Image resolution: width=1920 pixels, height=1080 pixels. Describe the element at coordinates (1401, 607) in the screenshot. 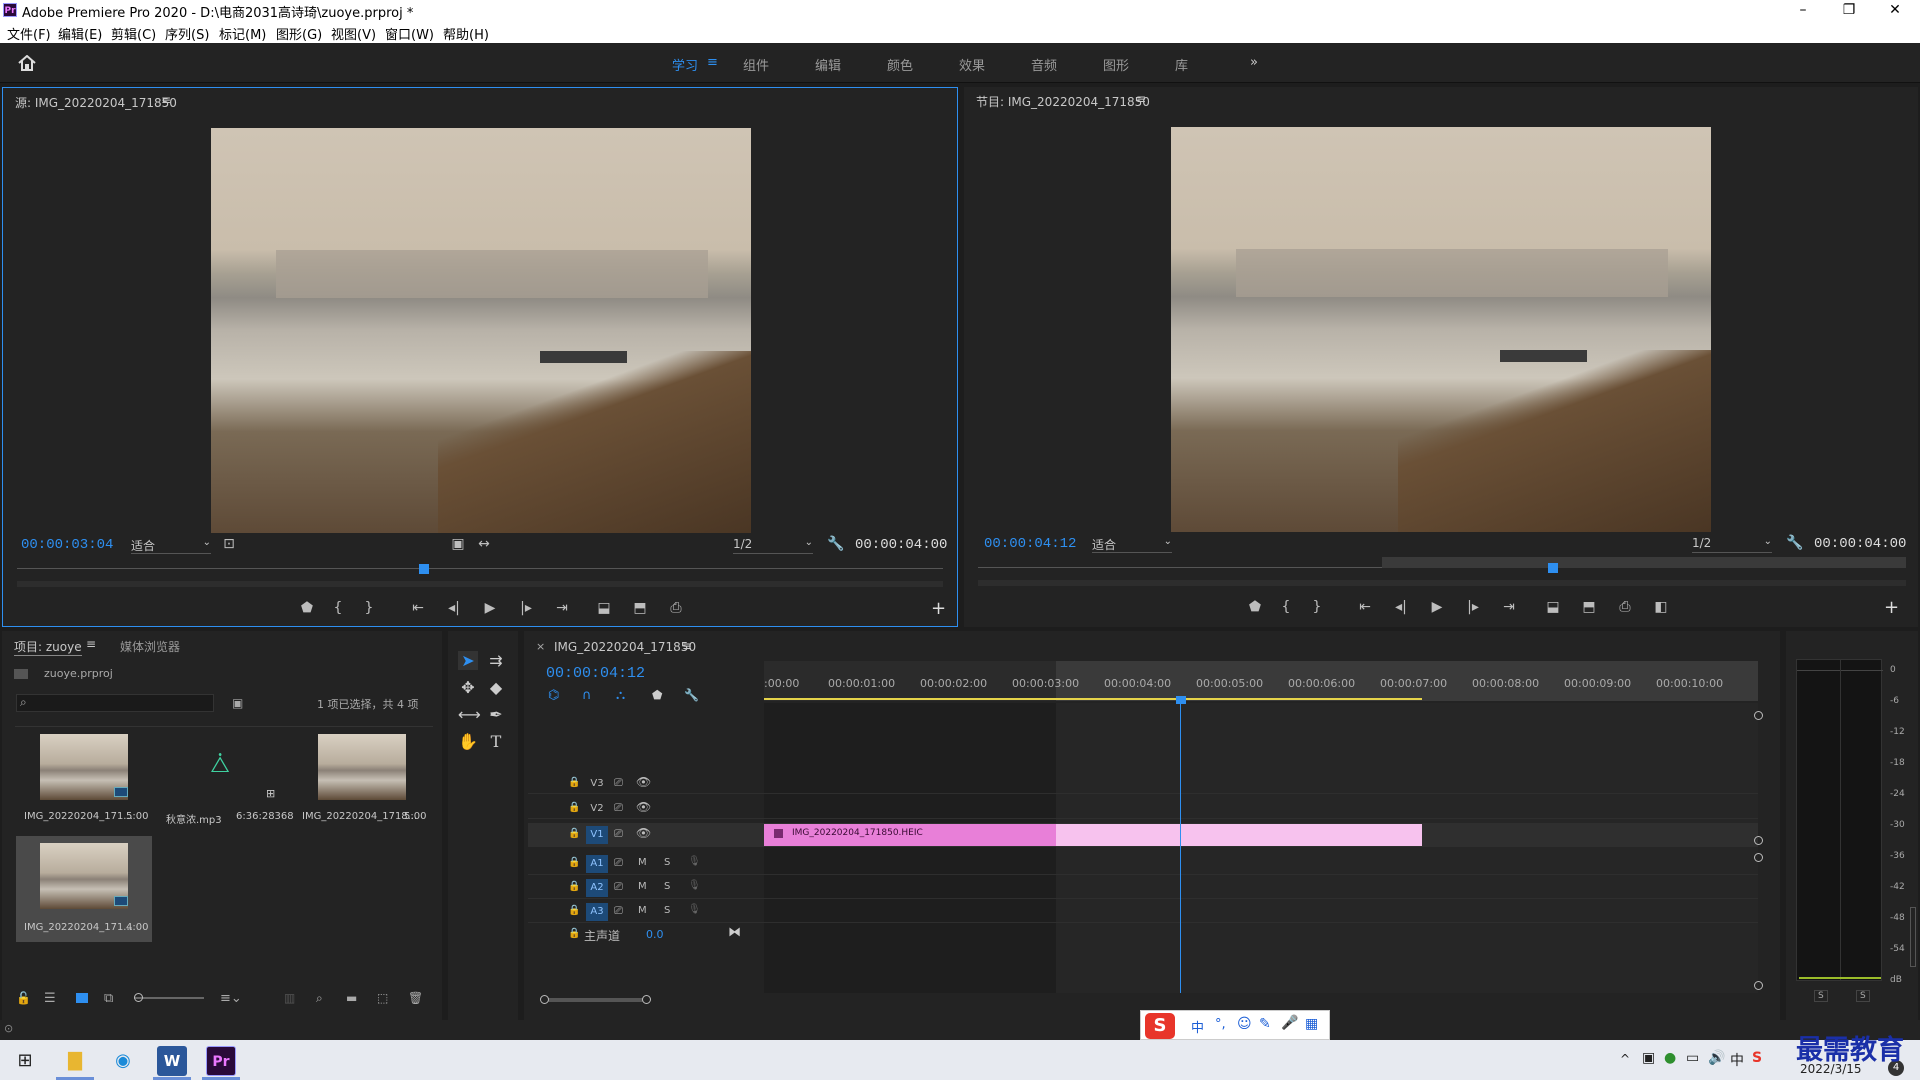

I see `step-back-icon: ◂|` at that location.